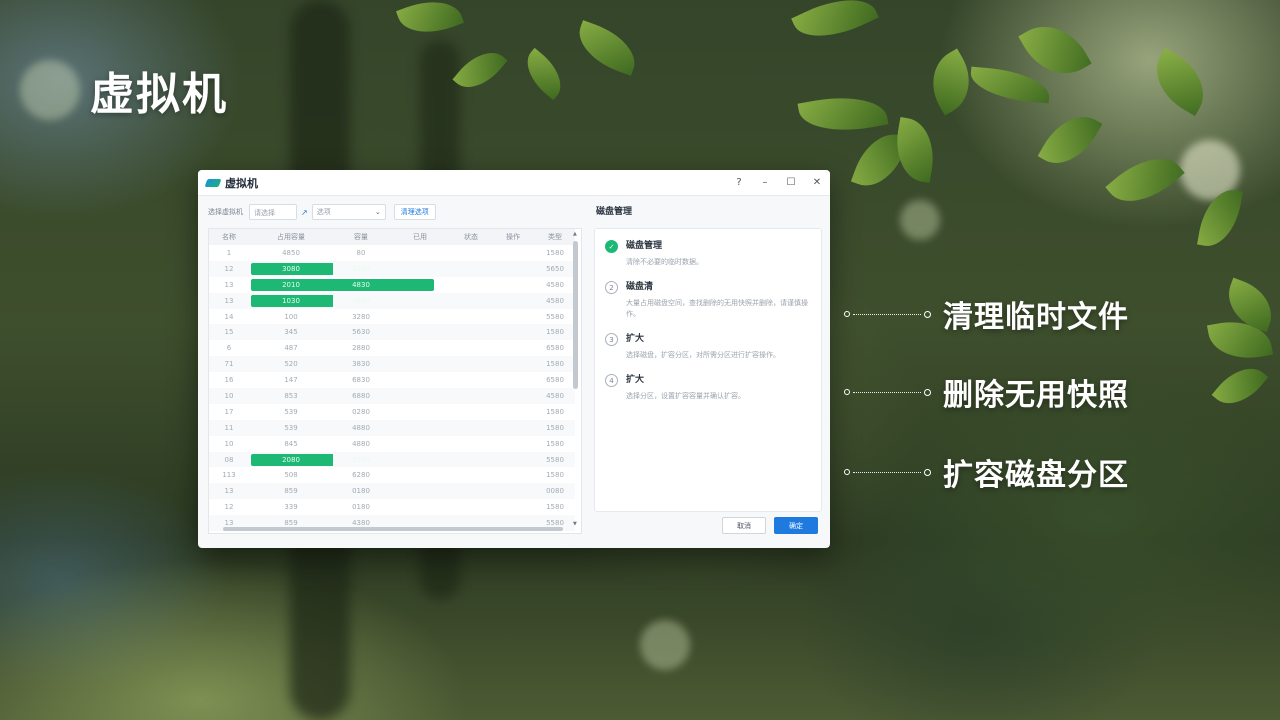 Image resolution: width=1280 pixels, height=720 pixels. Describe the element at coordinates (291, 491) in the screenshot. I see `table-cell: 859` at that location.